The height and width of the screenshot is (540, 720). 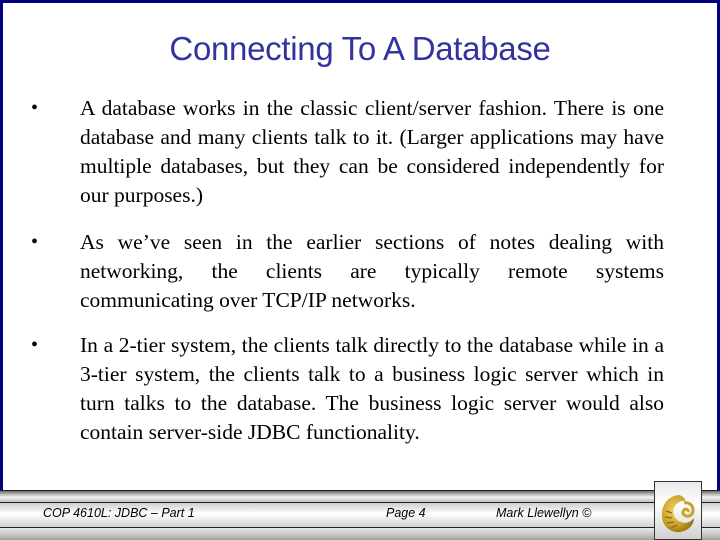 What do you see at coordinates (360, 48) in the screenshot?
I see `slide-title: Connecting To A Database` at bounding box center [360, 48].